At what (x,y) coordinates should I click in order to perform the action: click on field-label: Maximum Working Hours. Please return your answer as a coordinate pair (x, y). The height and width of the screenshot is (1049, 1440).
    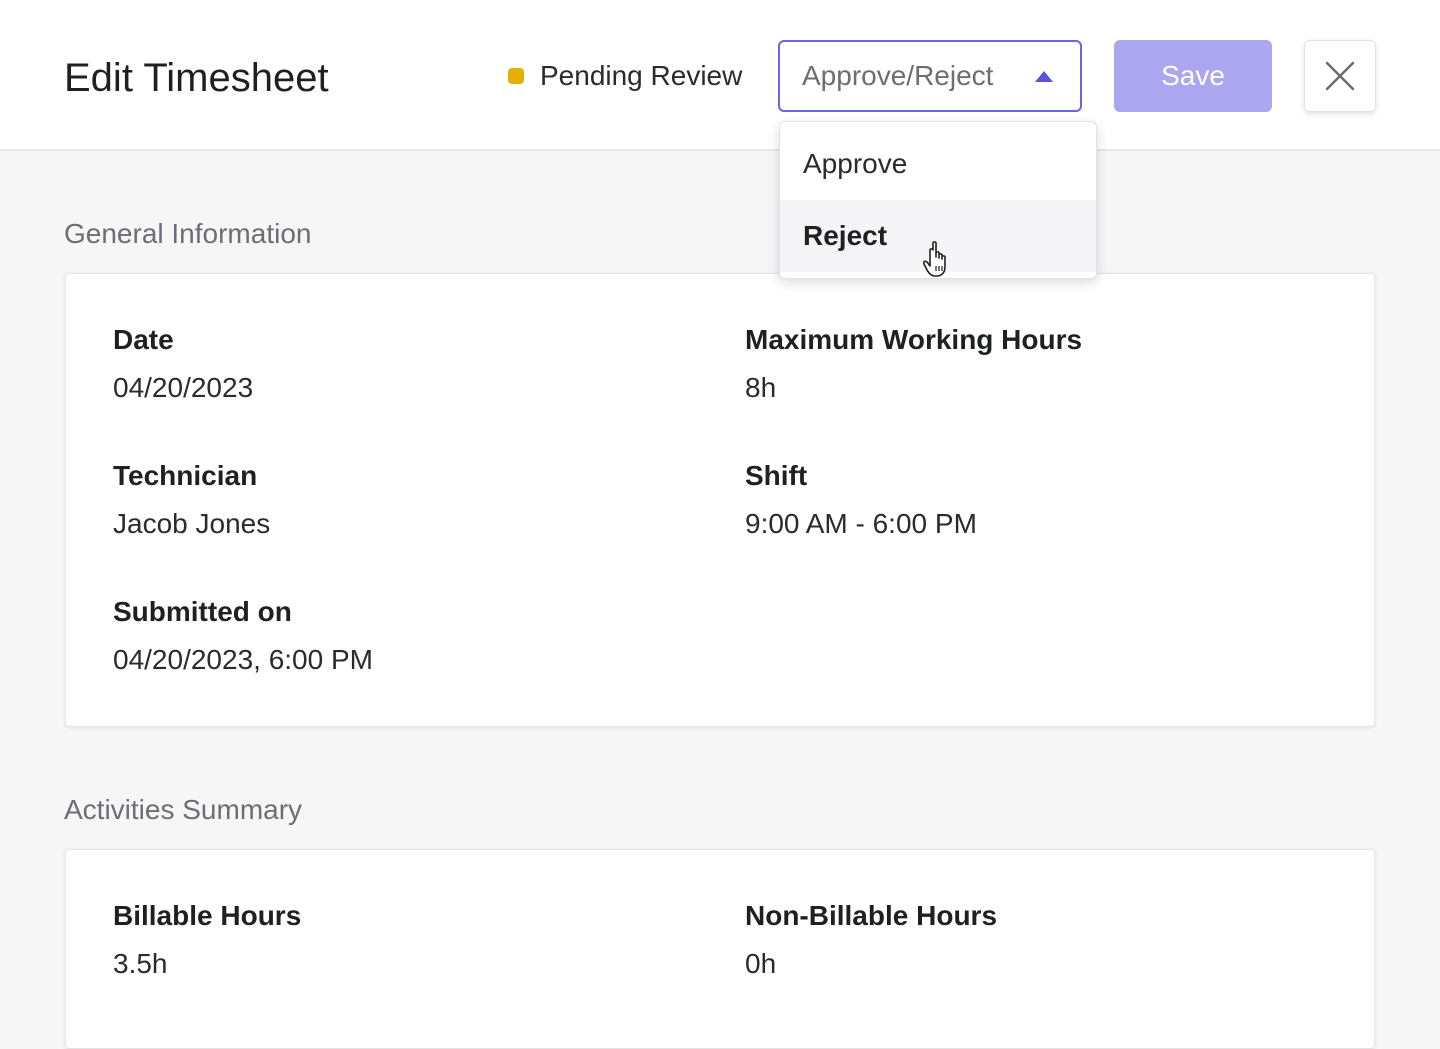
    Looking at the image, I should click on (914, 339).